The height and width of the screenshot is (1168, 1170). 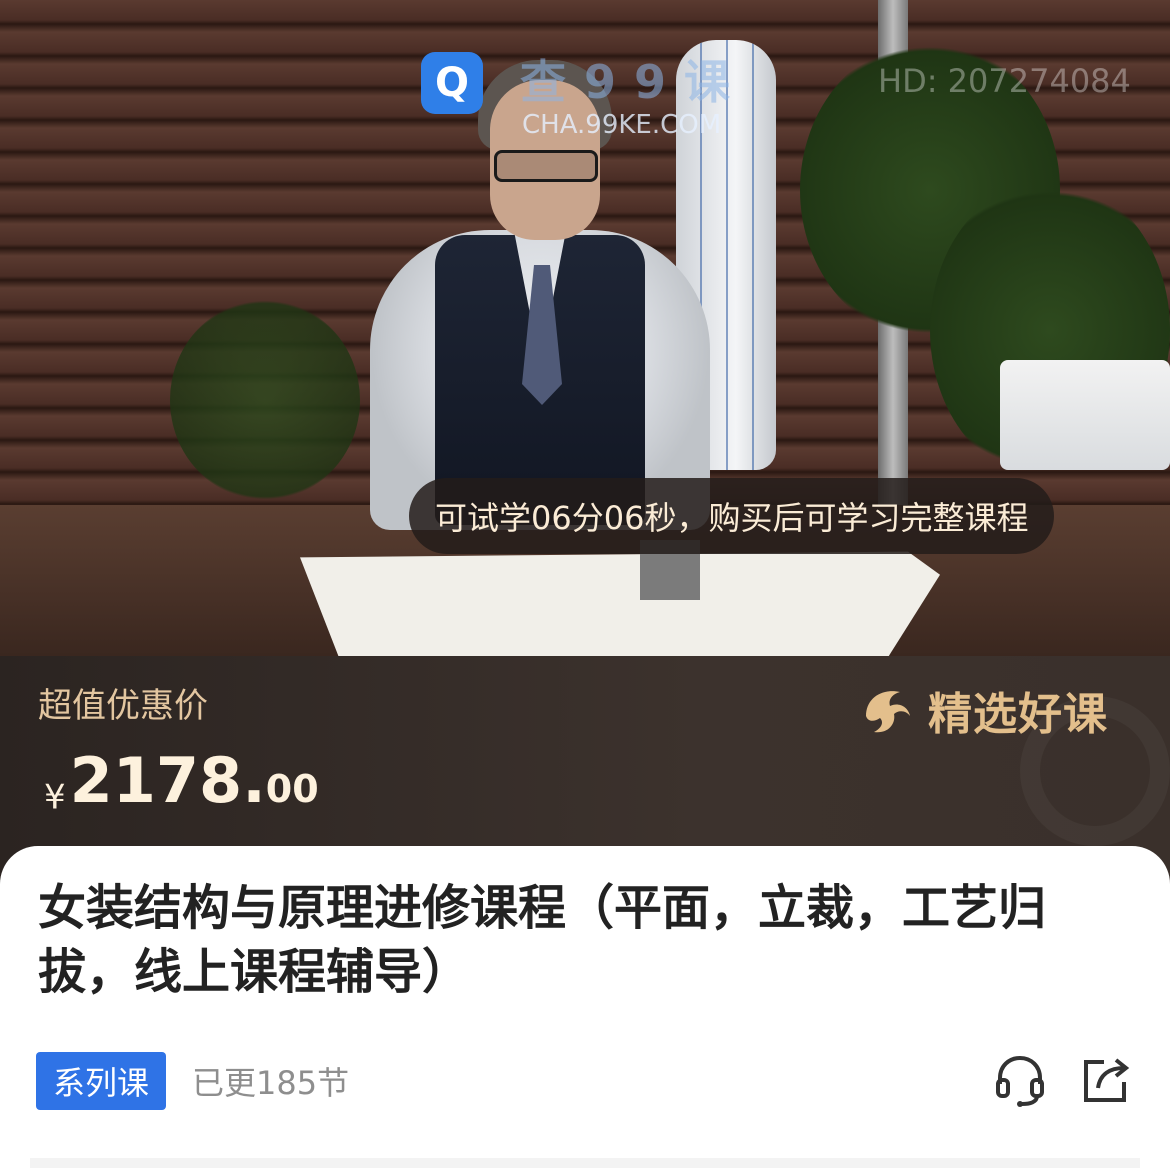 What do you see at coordinates (101, 1081) in the screenshot?
I see `series-tag: 系列课` at bounding box center [101, 1081].